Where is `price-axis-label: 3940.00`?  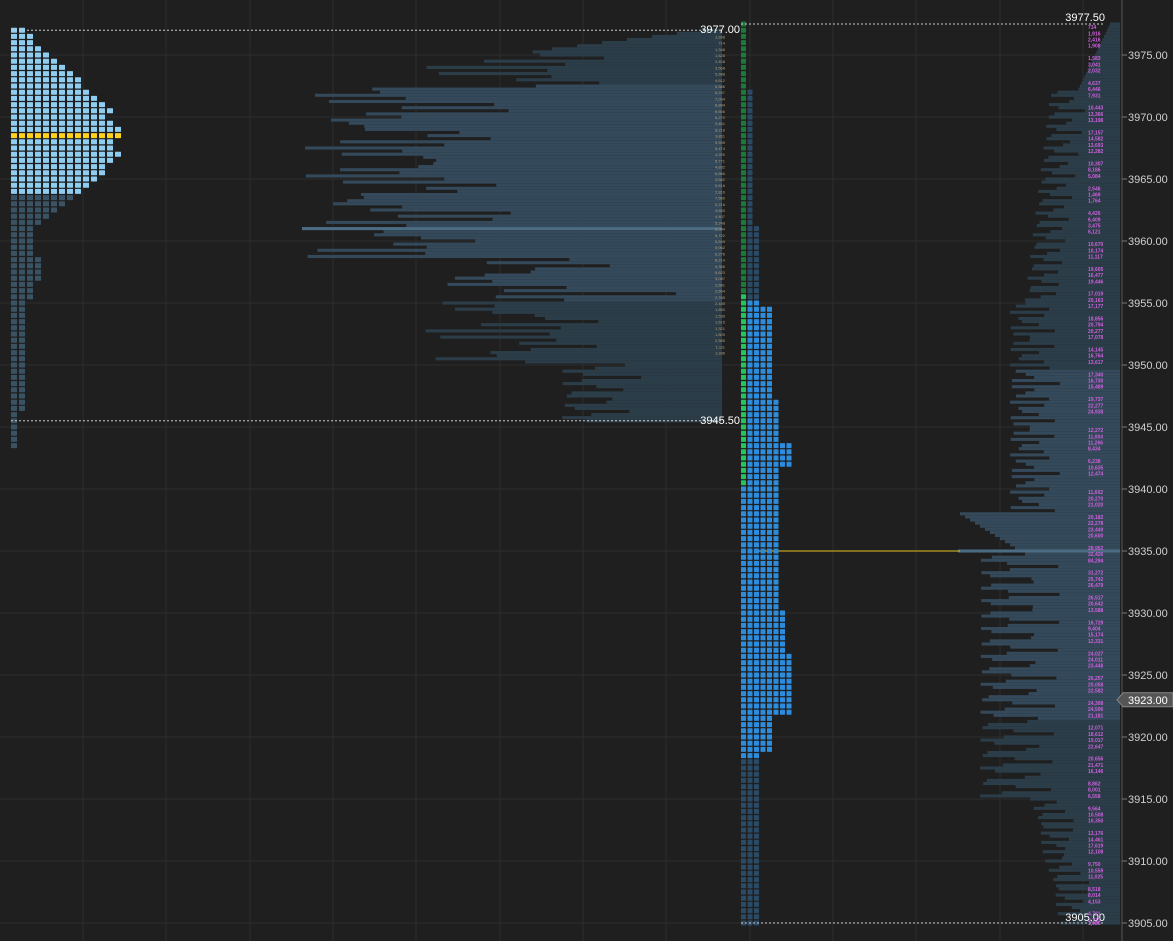
price-axis-label: 3940.00 is located at coordinates (1148, 490).